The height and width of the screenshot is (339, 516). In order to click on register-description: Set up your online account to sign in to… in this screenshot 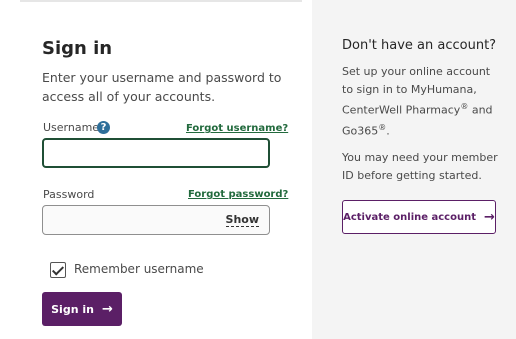, I will do `click(423, 101)`.